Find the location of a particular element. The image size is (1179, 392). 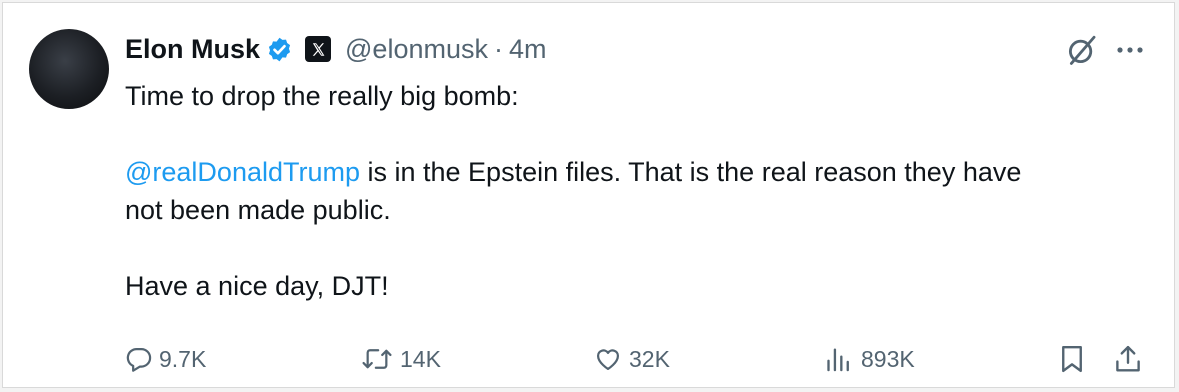

heart-icon is located at coordinates (608, 360).